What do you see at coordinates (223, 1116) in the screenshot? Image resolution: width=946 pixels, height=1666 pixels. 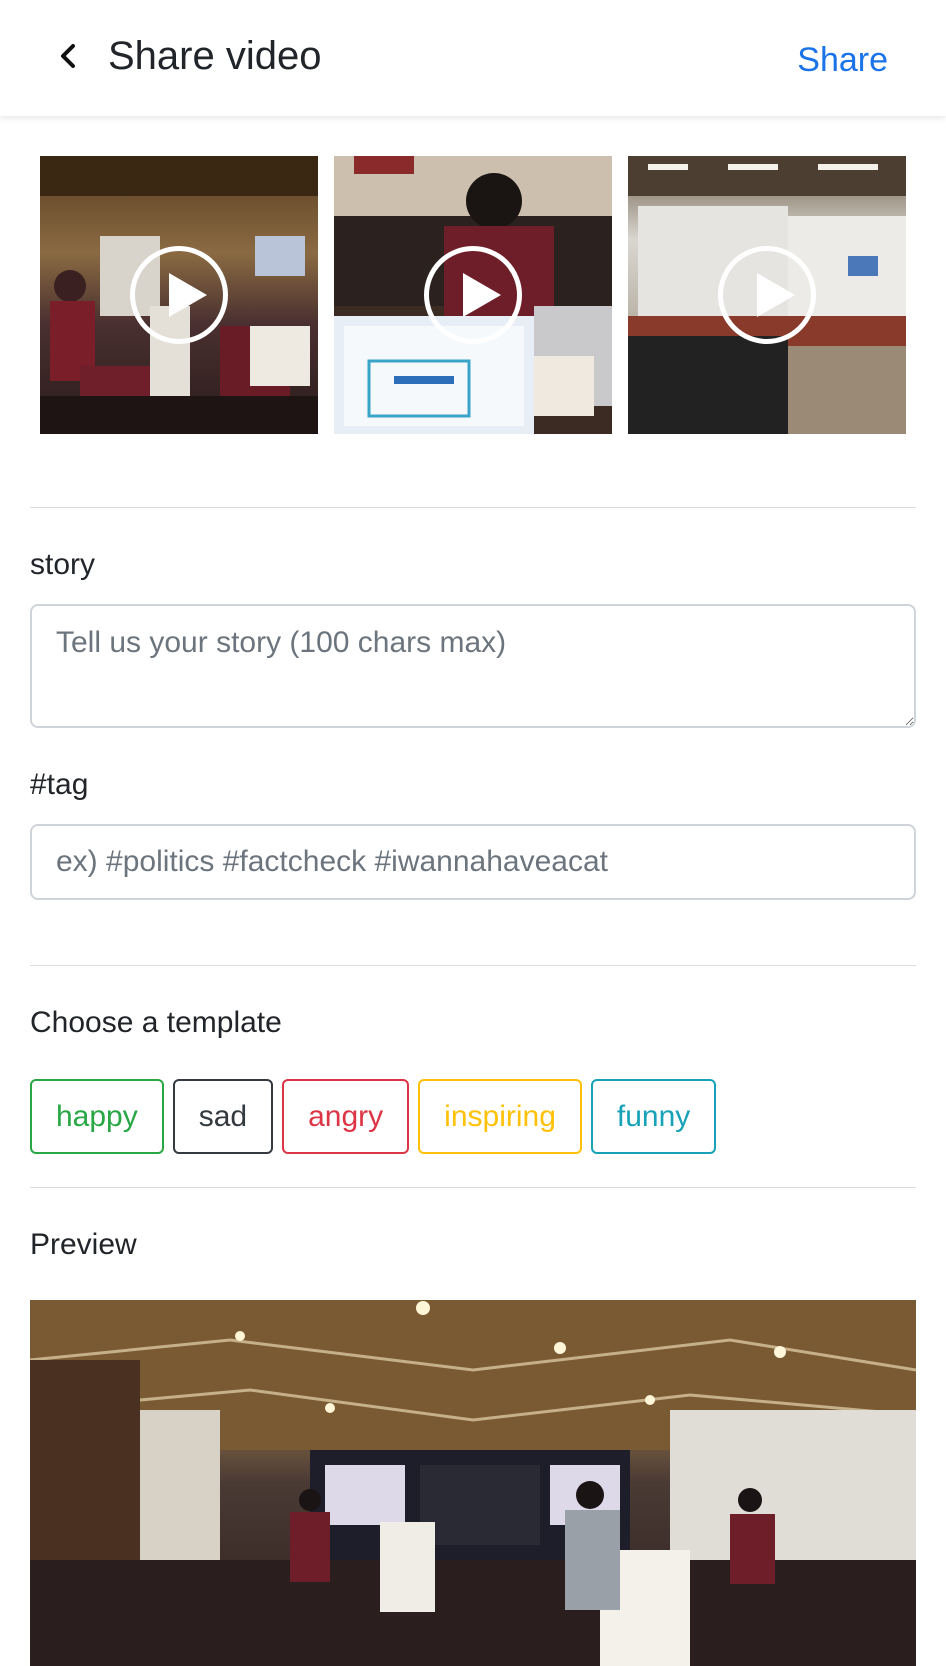 I see `template-sad-button: sad` at bounding box center [223, 1116].